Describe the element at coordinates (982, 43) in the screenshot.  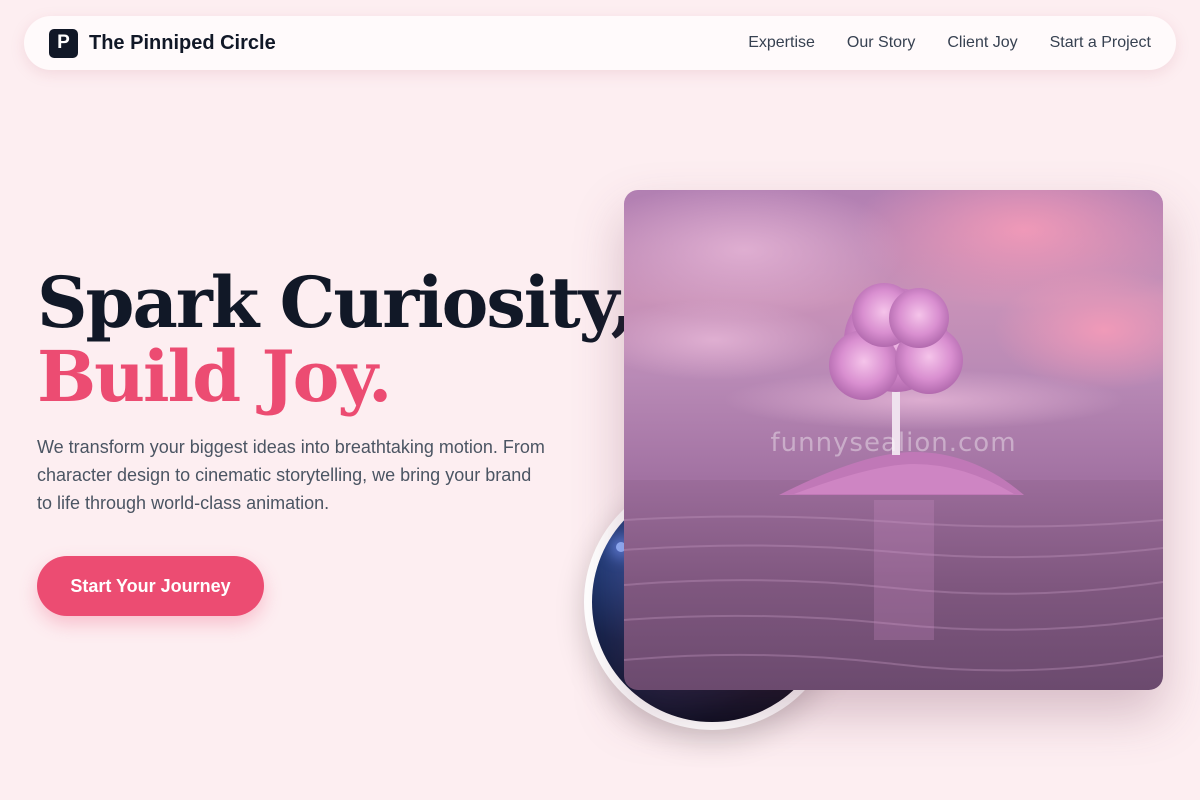
I see `nav-link-client-joy: Client Joy` at that location.